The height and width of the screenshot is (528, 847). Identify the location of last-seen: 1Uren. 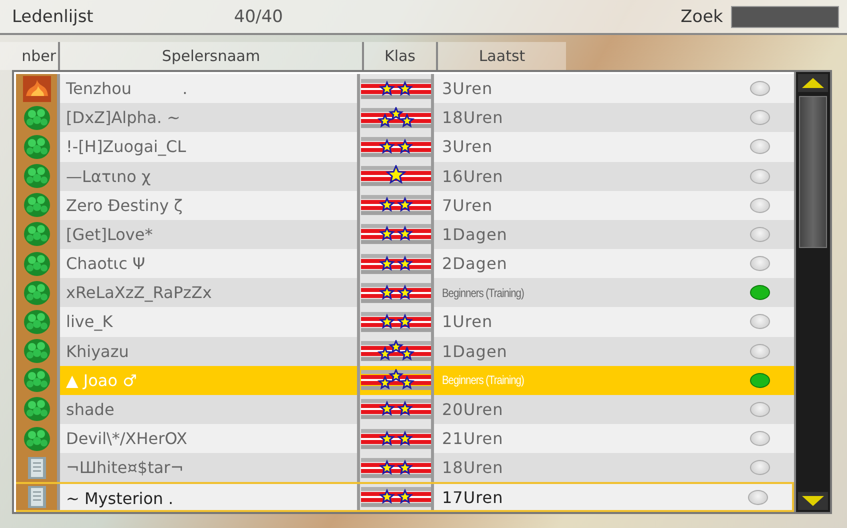
(468, 322).